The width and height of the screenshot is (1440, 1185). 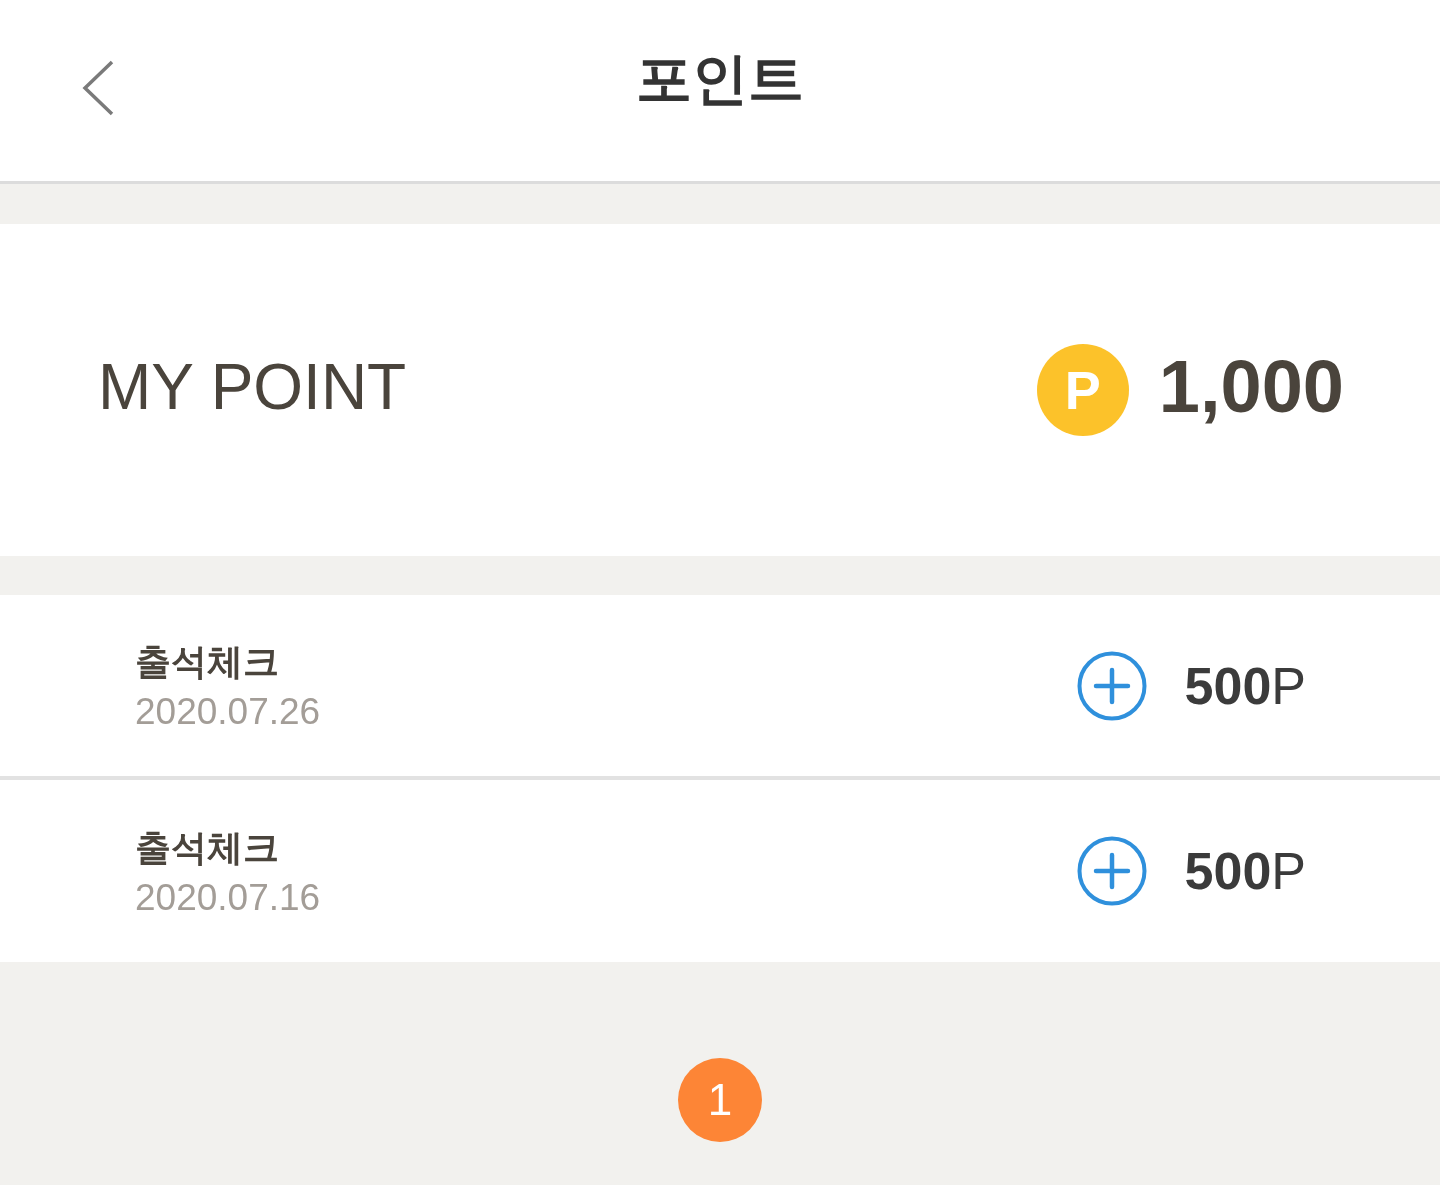 What do you see at coordinates (228, 897) in the screenshot?
I see `history-date: 2020.07.16` at bounding box center [228, 897].